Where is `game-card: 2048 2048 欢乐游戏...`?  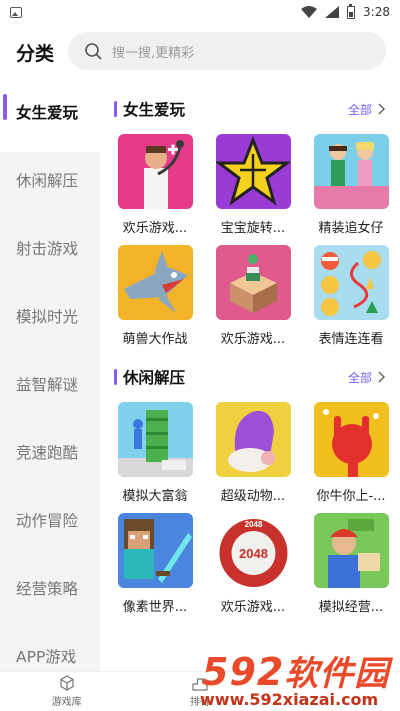
game-card: 2048 2048 欢乐游戏... is located at coordinates (253, 564).